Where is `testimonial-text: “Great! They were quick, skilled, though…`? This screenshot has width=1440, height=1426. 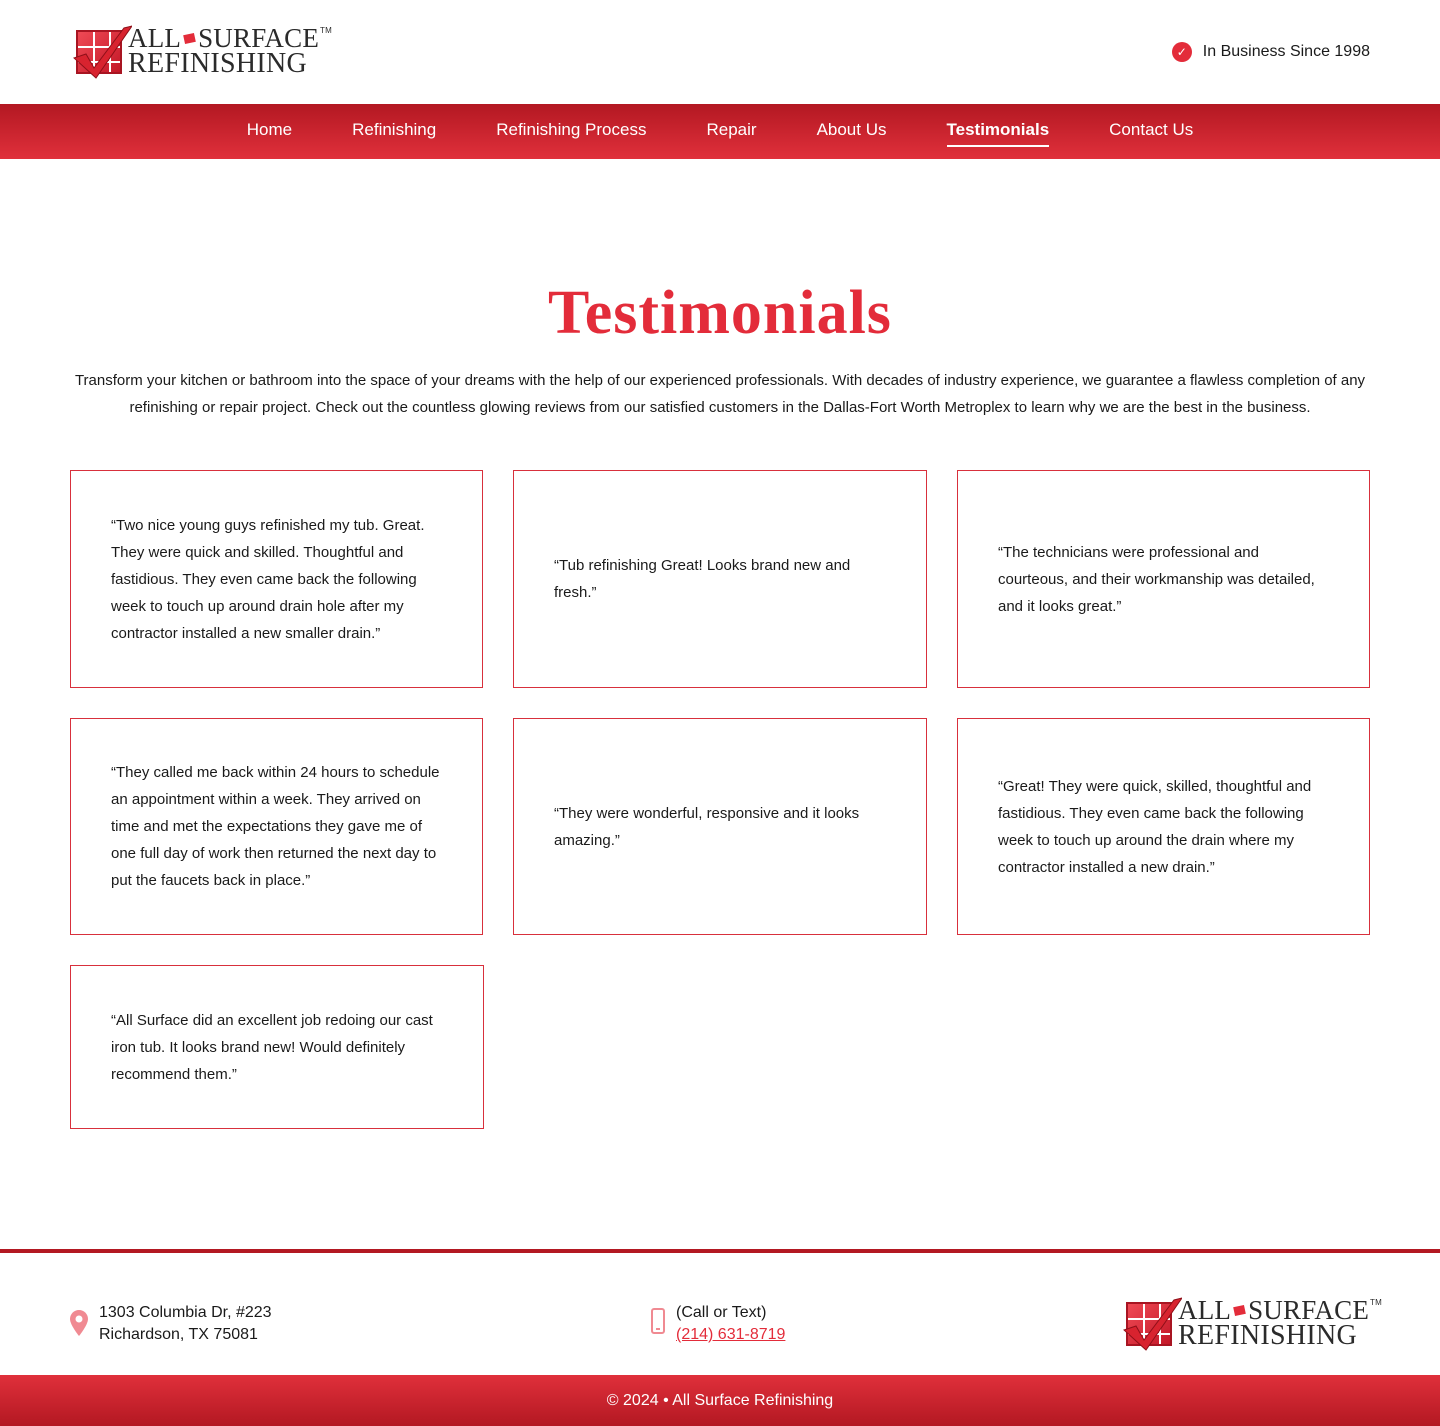 testimonial-text: “Great! They were quick, skilled, though… is located at coordinates (1155, 826).